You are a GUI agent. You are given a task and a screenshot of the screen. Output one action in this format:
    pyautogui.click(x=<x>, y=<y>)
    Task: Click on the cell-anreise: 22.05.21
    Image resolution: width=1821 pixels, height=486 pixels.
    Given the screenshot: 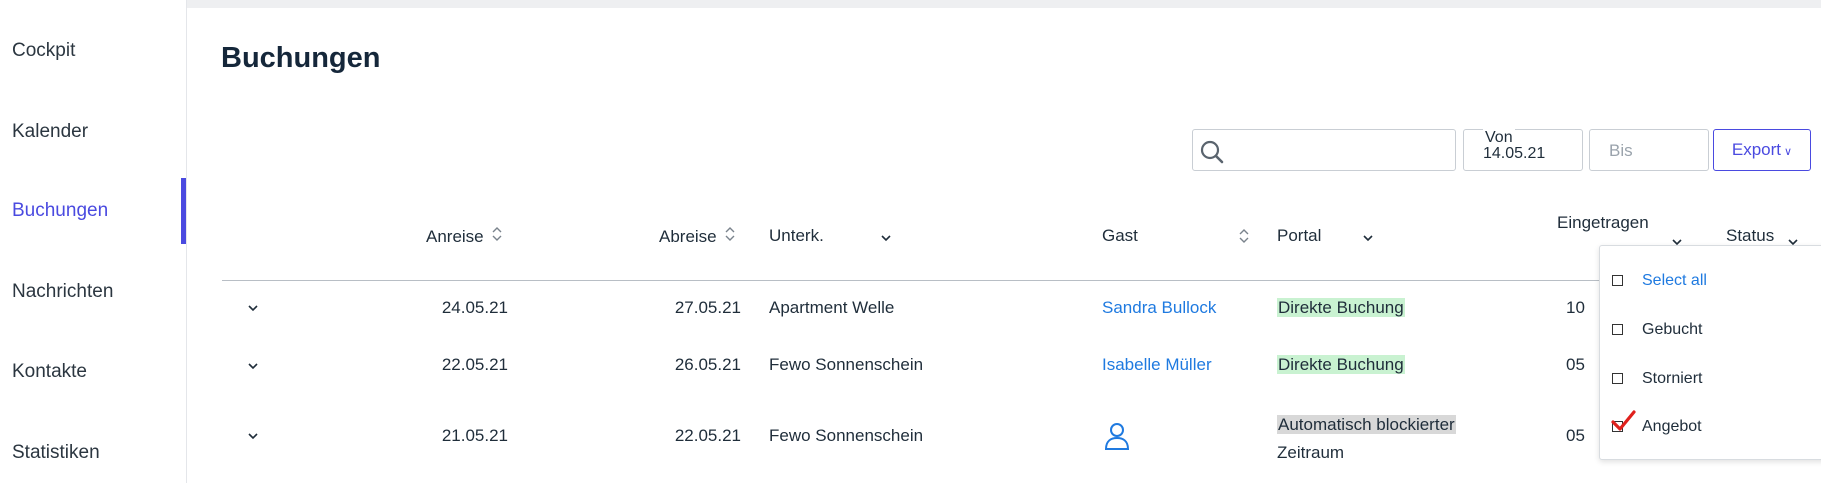 What is the action you would take?
    pyautogui.click(x=474, y=364)
    